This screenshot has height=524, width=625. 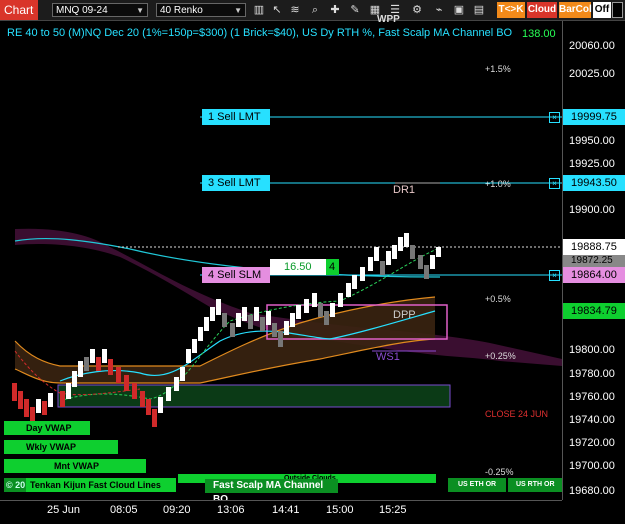 What do you see at coordinates (477, 485) in the screenshot?
I see `us-eth-or-box: US ETH OR` at bounding box center [477, 485].